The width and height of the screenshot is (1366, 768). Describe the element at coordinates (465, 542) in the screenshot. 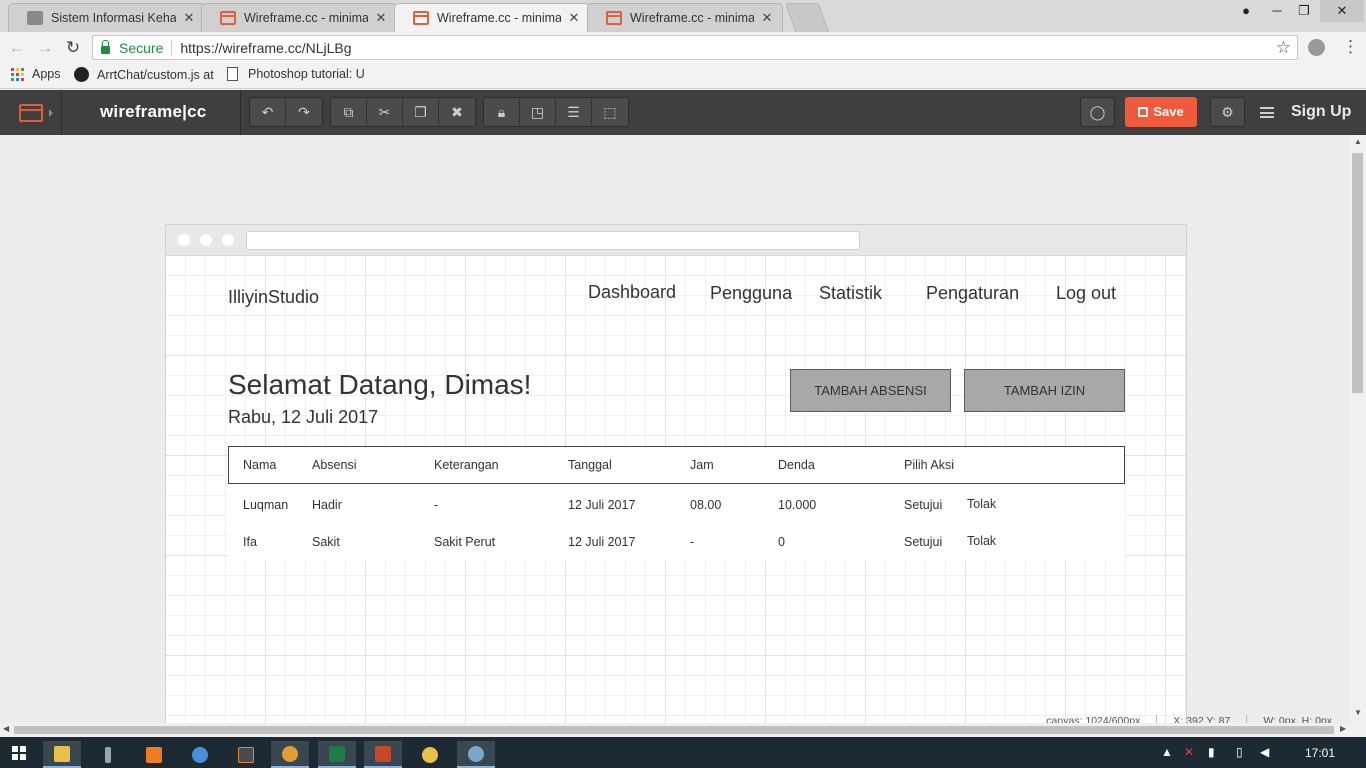

I see `table-cell: Sakit Perut` at that location.